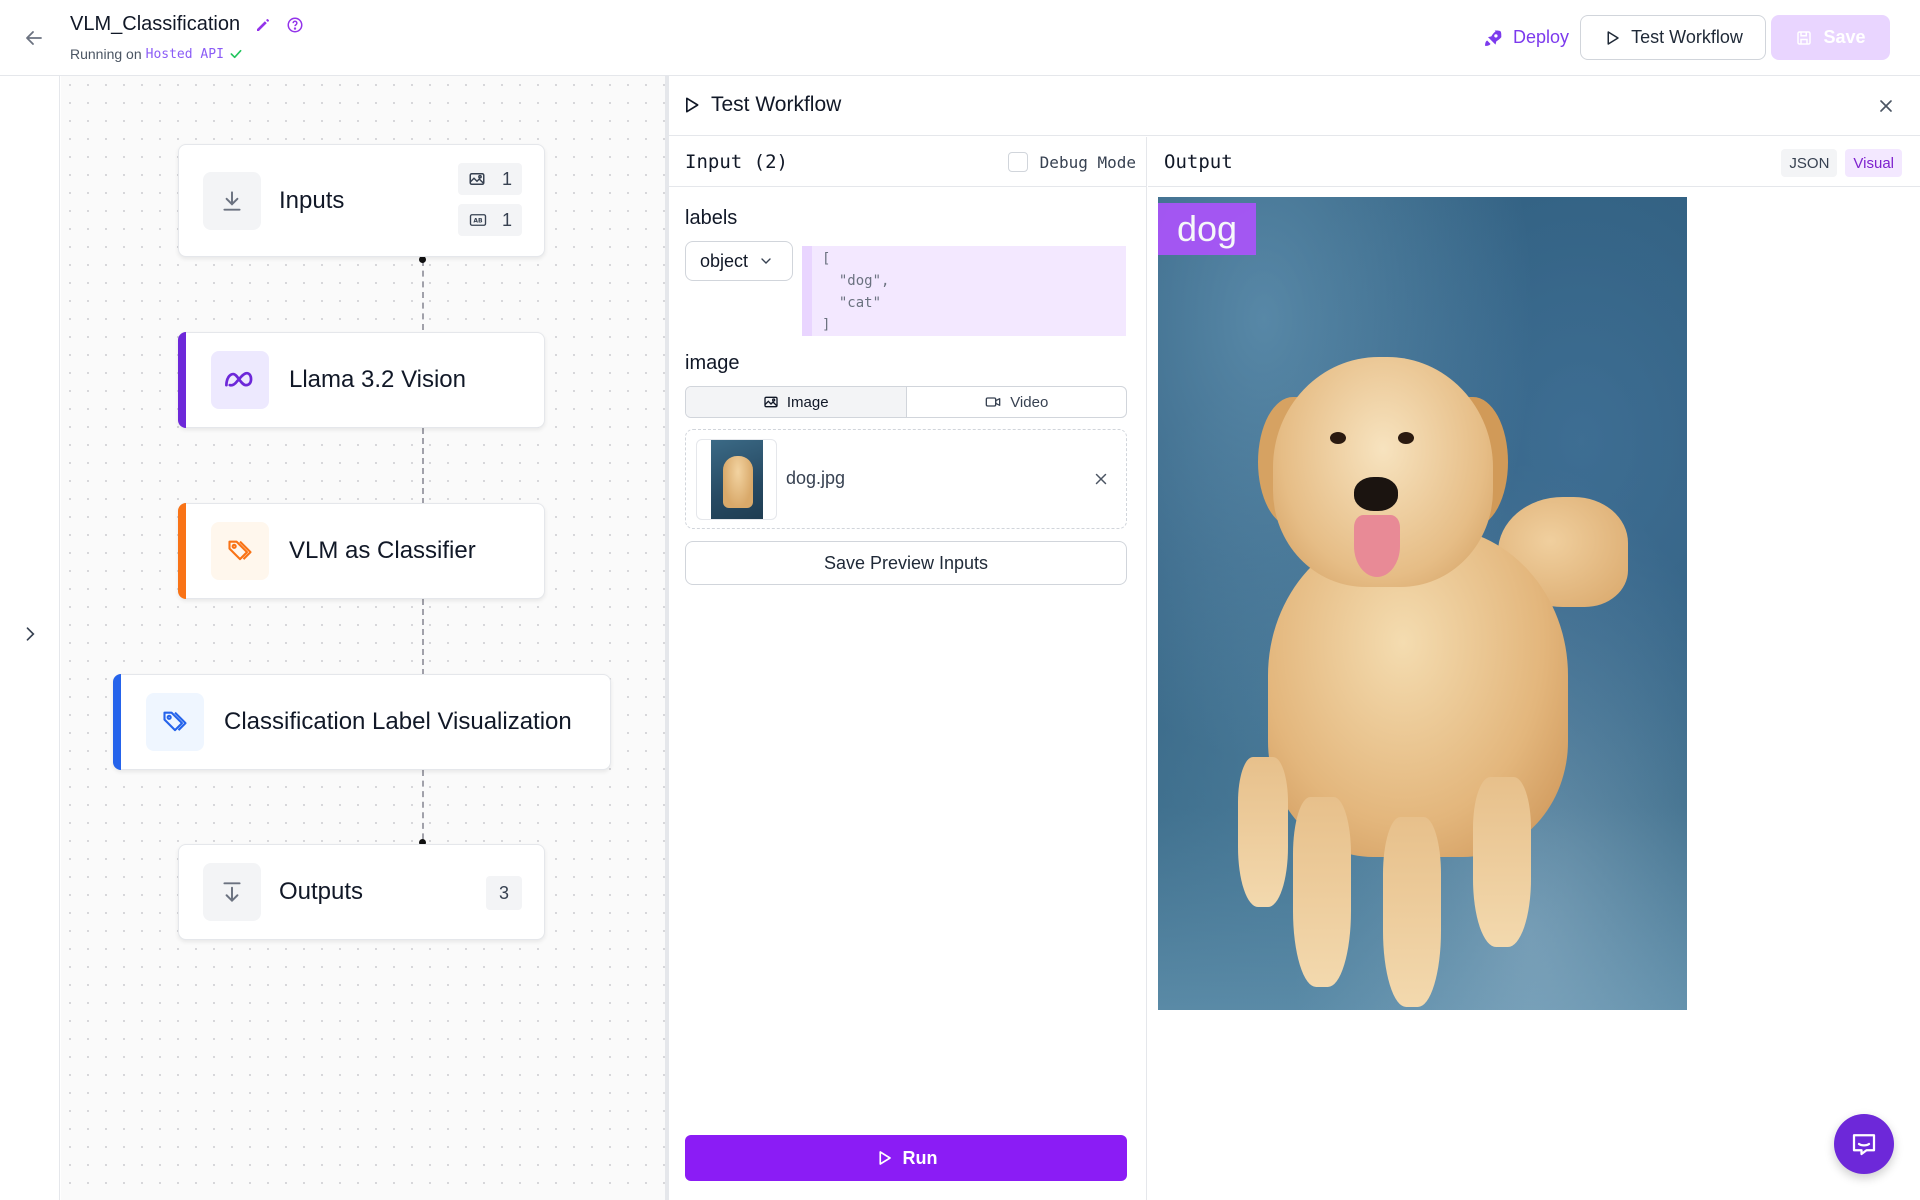 Image resolution: width=1920 pixels, height=1200 pixels. What do you see at coordinates (724, 260) in the screenshot?
I see `select-value: object` at bounding box center [724, 260].